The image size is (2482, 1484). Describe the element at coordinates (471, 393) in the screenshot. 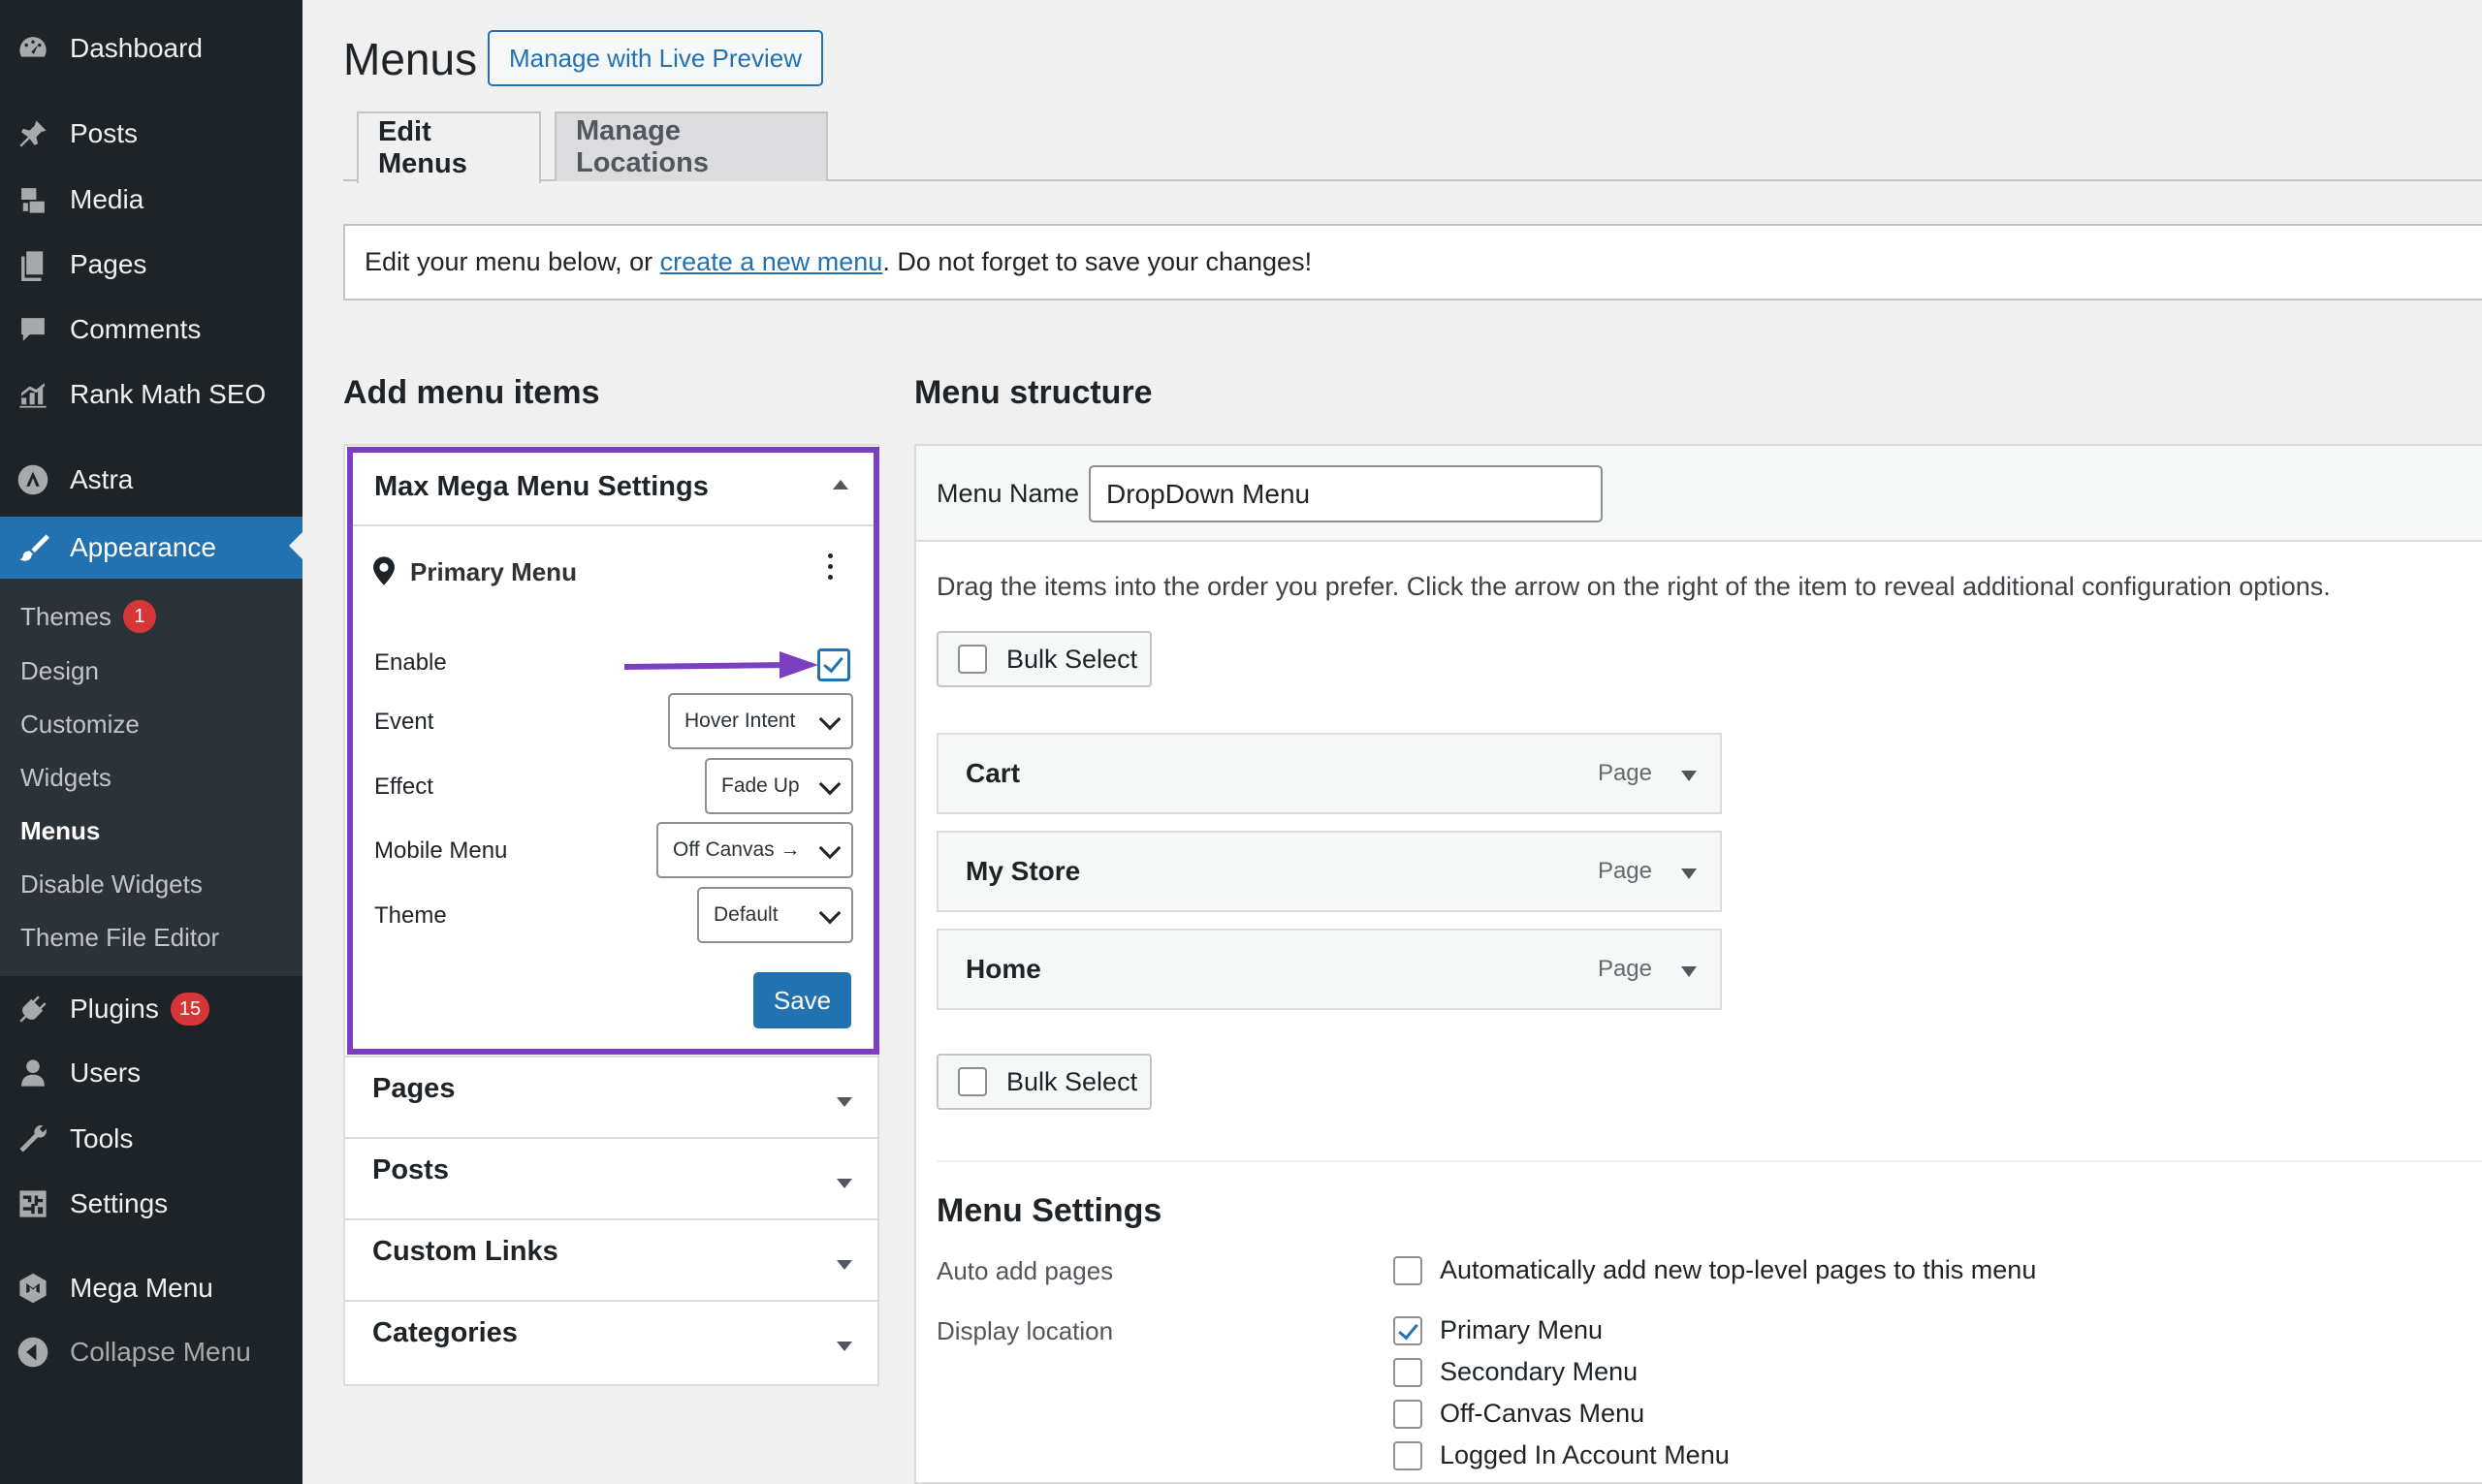

I see `add-menu-items-heading: Add menu items` at that location.